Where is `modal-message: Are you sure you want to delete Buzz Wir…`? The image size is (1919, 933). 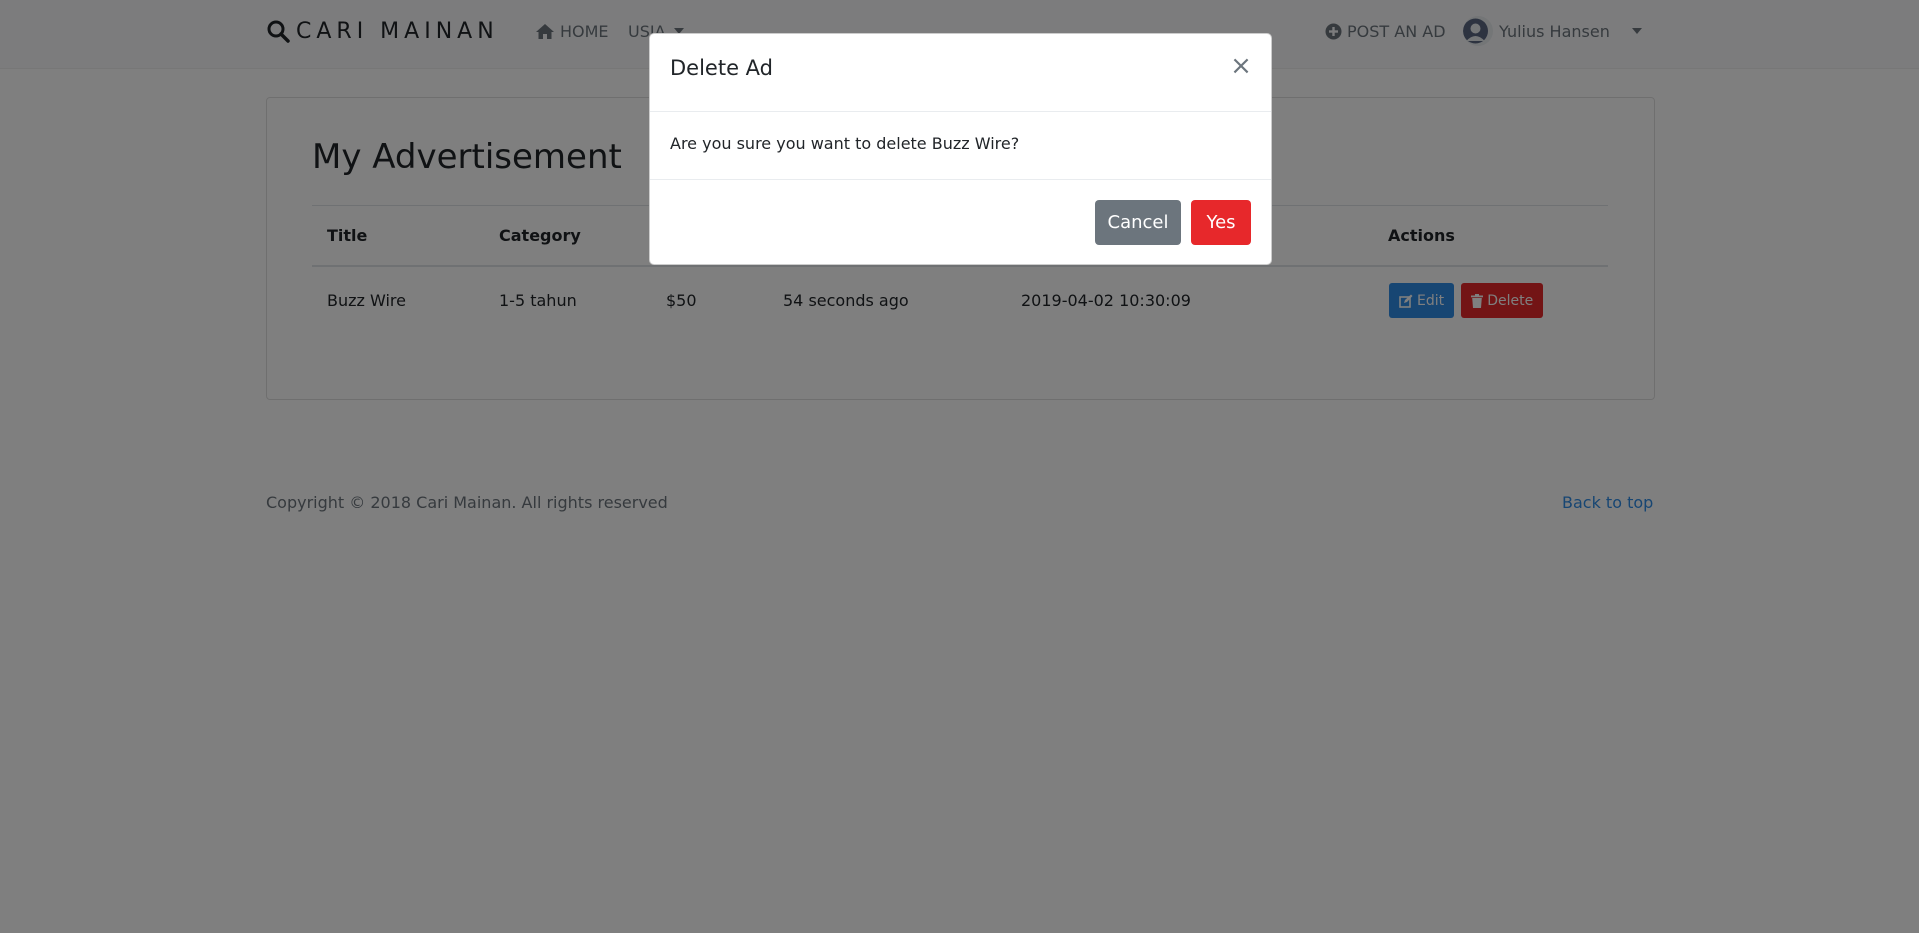 modal-message: Are you sure you want to delete Buzz Wir… is located at coordinates (845, 143).